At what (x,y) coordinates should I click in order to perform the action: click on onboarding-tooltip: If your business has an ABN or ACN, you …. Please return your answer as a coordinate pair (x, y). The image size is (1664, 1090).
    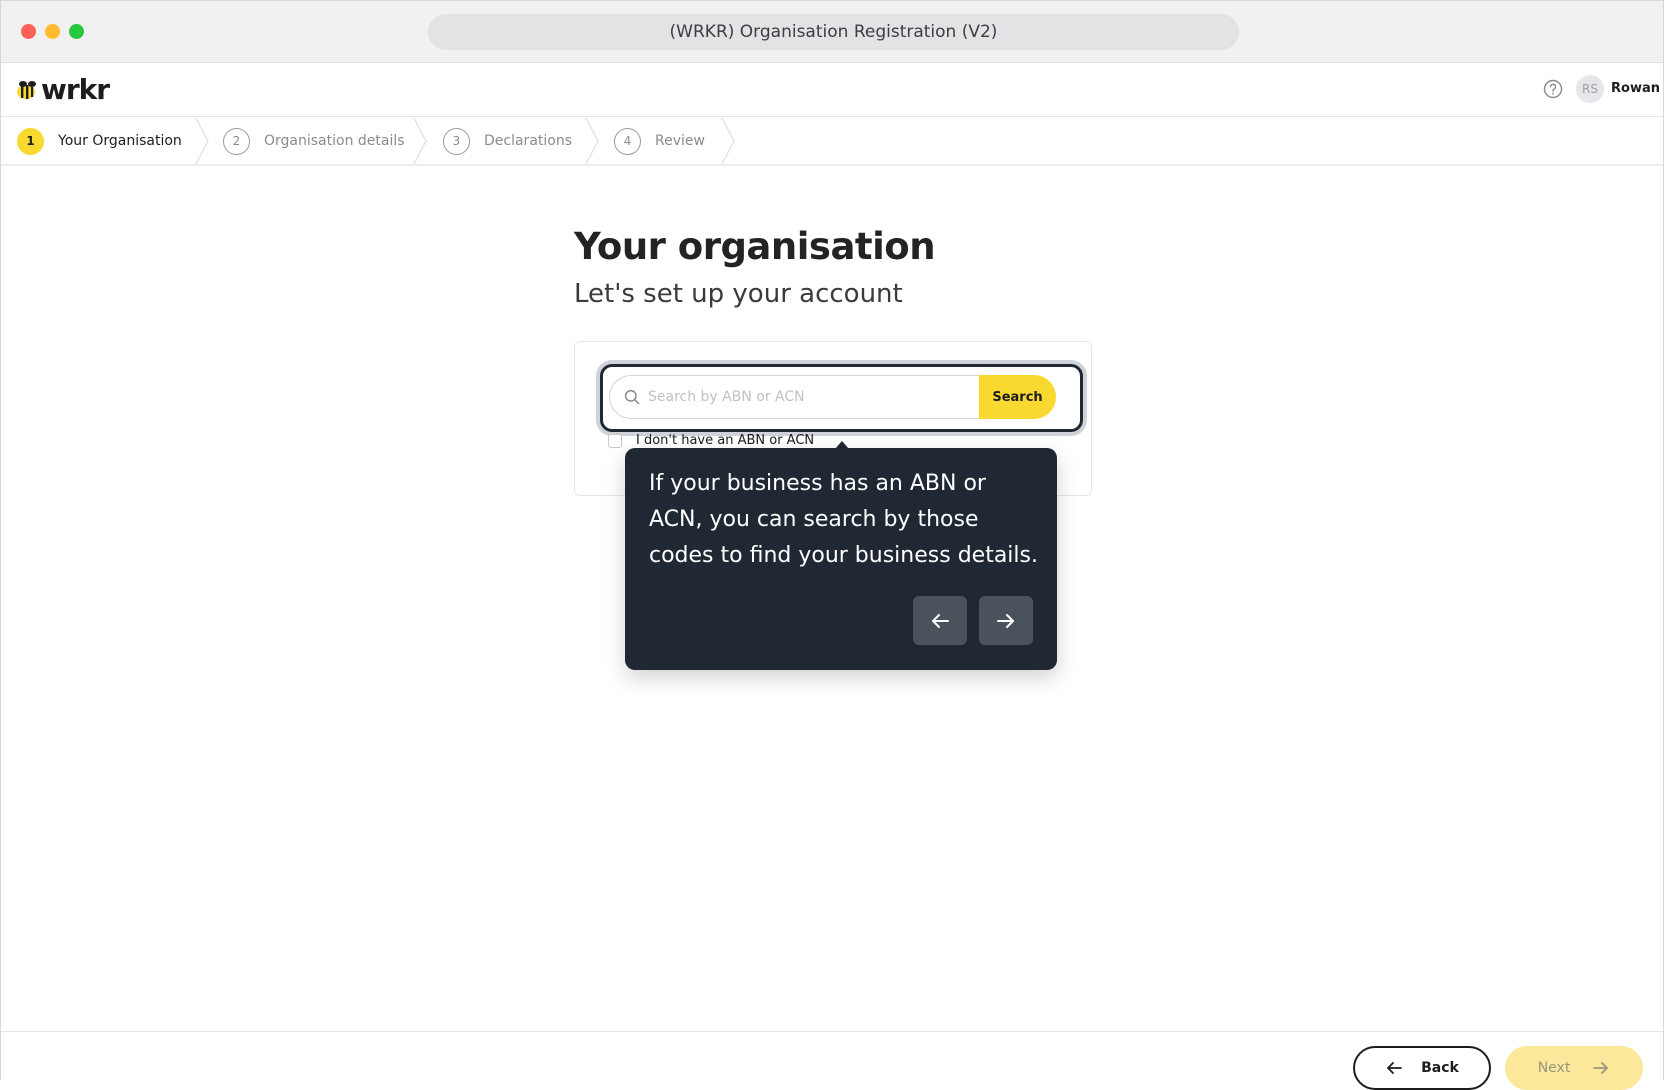
    Looking at the image, I should click on (841, 559).